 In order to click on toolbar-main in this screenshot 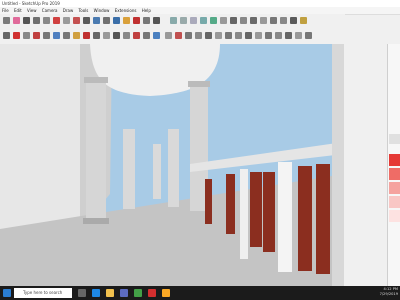, I will do `click(172, 20)`.